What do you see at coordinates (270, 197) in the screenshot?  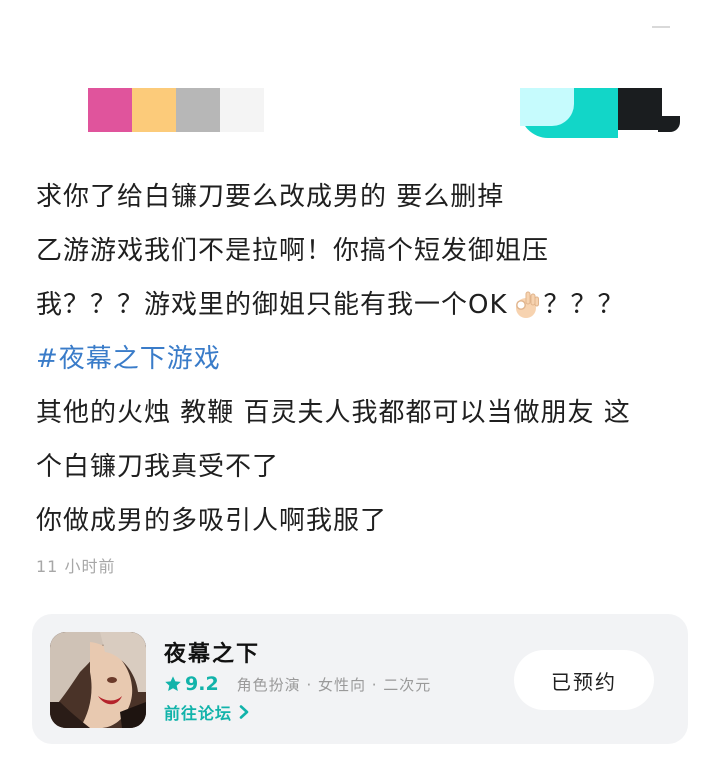 I see `post-line: 求你了给白镰刀要么改成男的 要么删掉` at bounding box center [270, 197].